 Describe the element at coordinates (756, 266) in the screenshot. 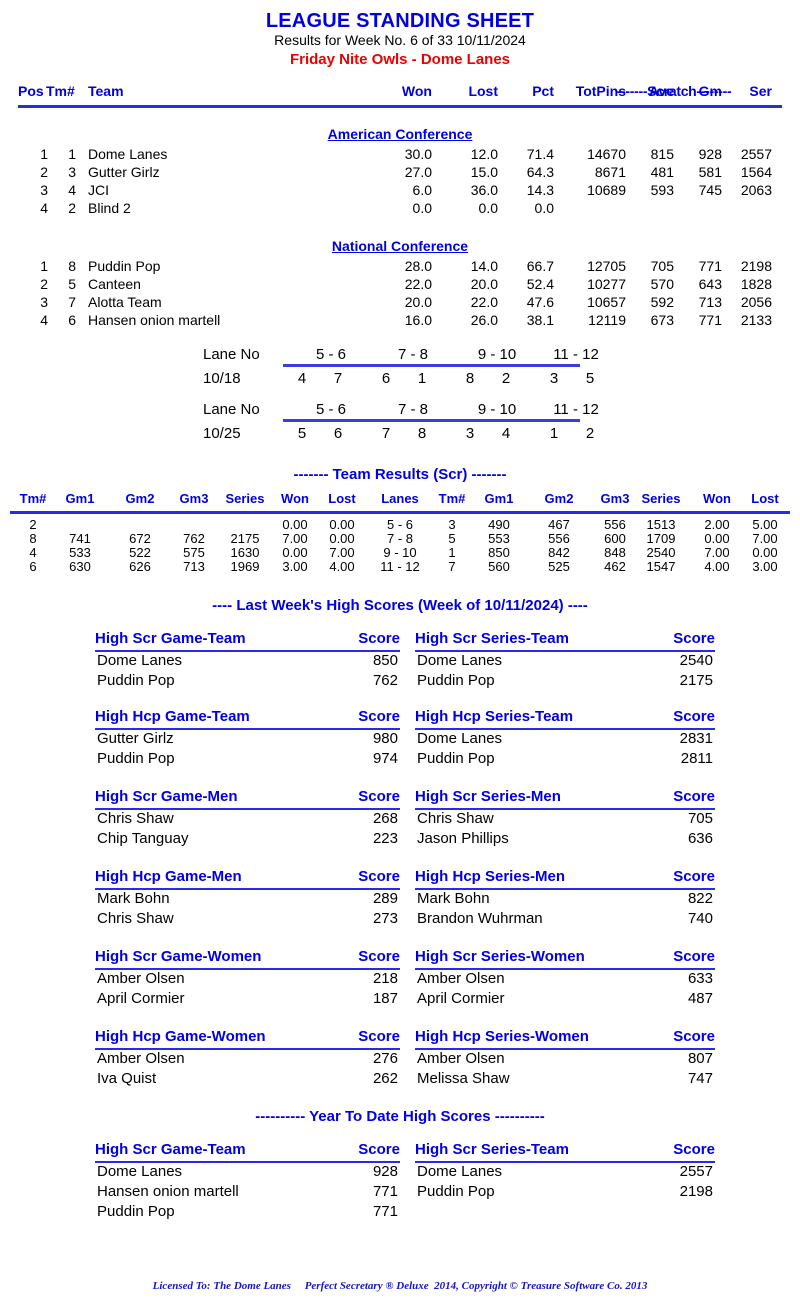

I see `cell-ser: 2198` at that location.